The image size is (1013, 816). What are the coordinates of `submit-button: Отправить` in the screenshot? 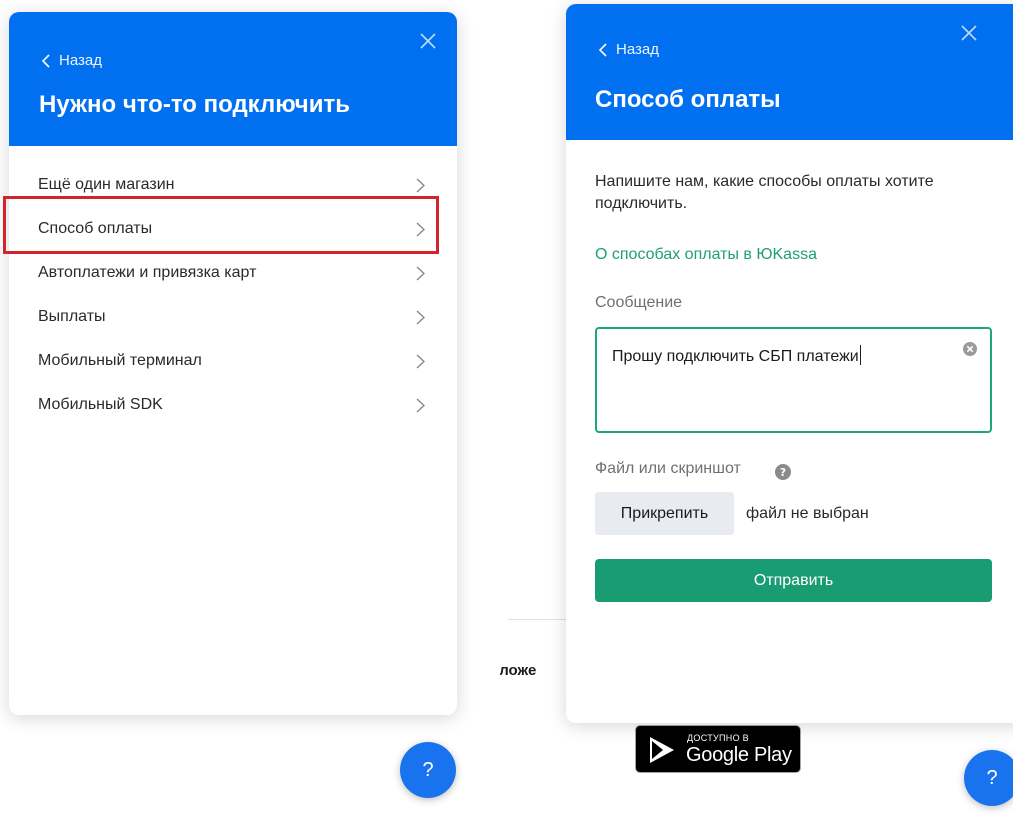 It's located at (793, 580).